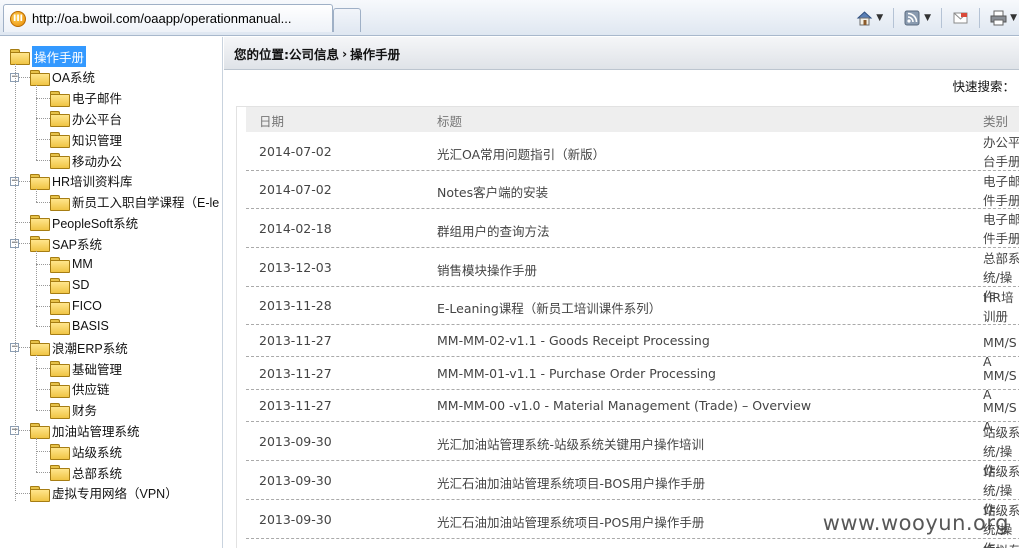  Describe the element at coordinates (521, 153) in the screenshot. I see `row-title-link: 光汇OA常用问题指引（新版）` at that location.